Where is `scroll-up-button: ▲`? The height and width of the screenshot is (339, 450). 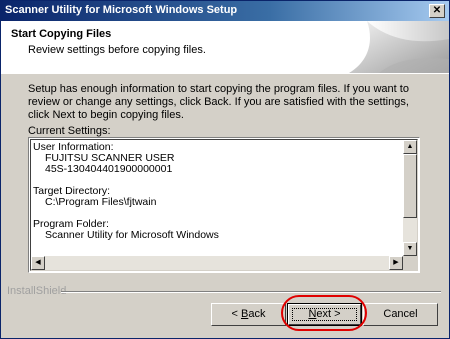 scroll-up-button: ▲ is located at coordinates (410, 147).